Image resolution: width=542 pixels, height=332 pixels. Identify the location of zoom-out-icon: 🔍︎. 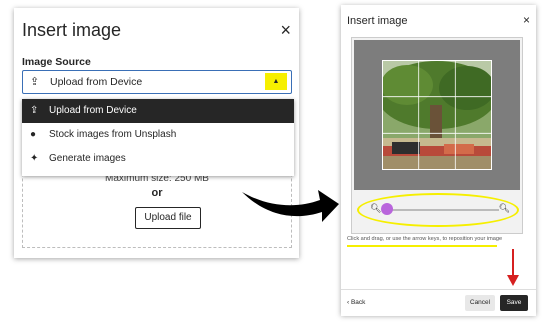
(375, 208).